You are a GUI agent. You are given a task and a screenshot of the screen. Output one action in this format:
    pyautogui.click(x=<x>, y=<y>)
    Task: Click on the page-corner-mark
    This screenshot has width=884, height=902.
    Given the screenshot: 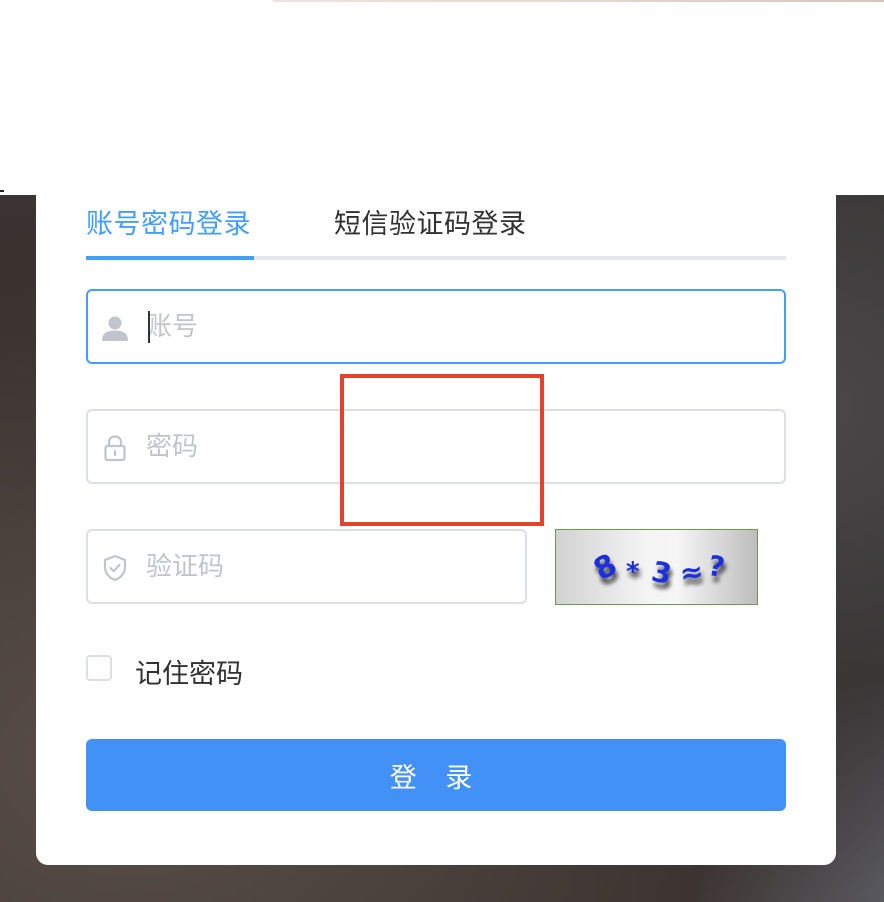 What is the action you would take?
    pyautogui.click(x=2, y=191)
    